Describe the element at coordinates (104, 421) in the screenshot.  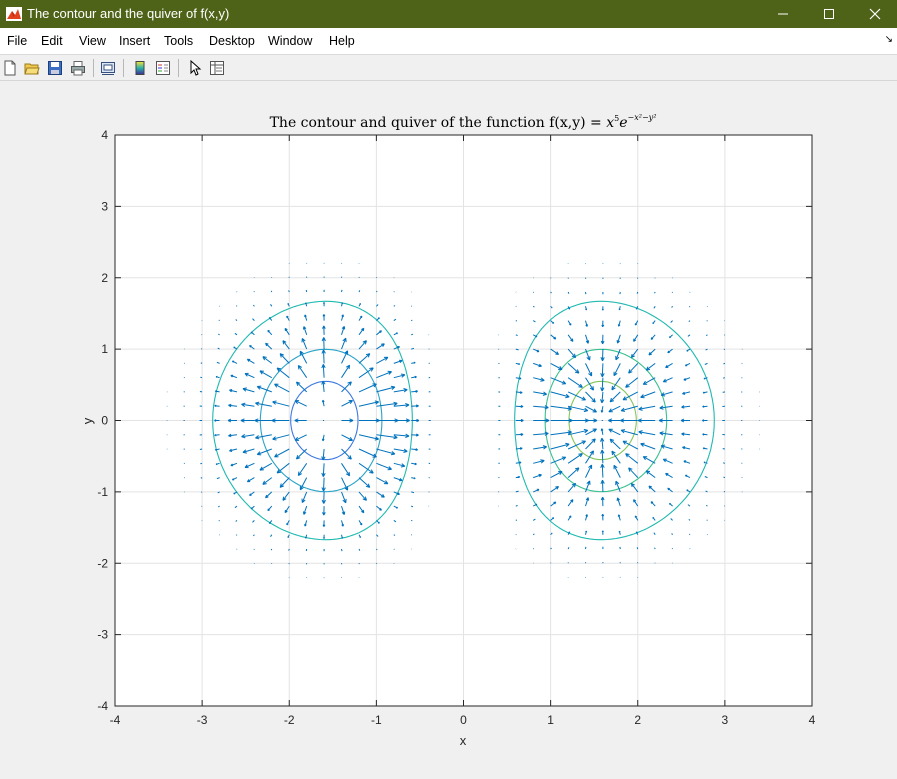
I see `y-tick-label: 0` at that location.